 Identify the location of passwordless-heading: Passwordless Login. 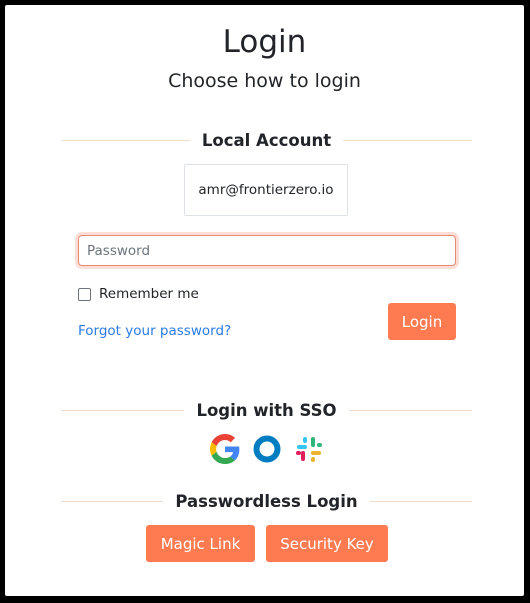
(266, 501).